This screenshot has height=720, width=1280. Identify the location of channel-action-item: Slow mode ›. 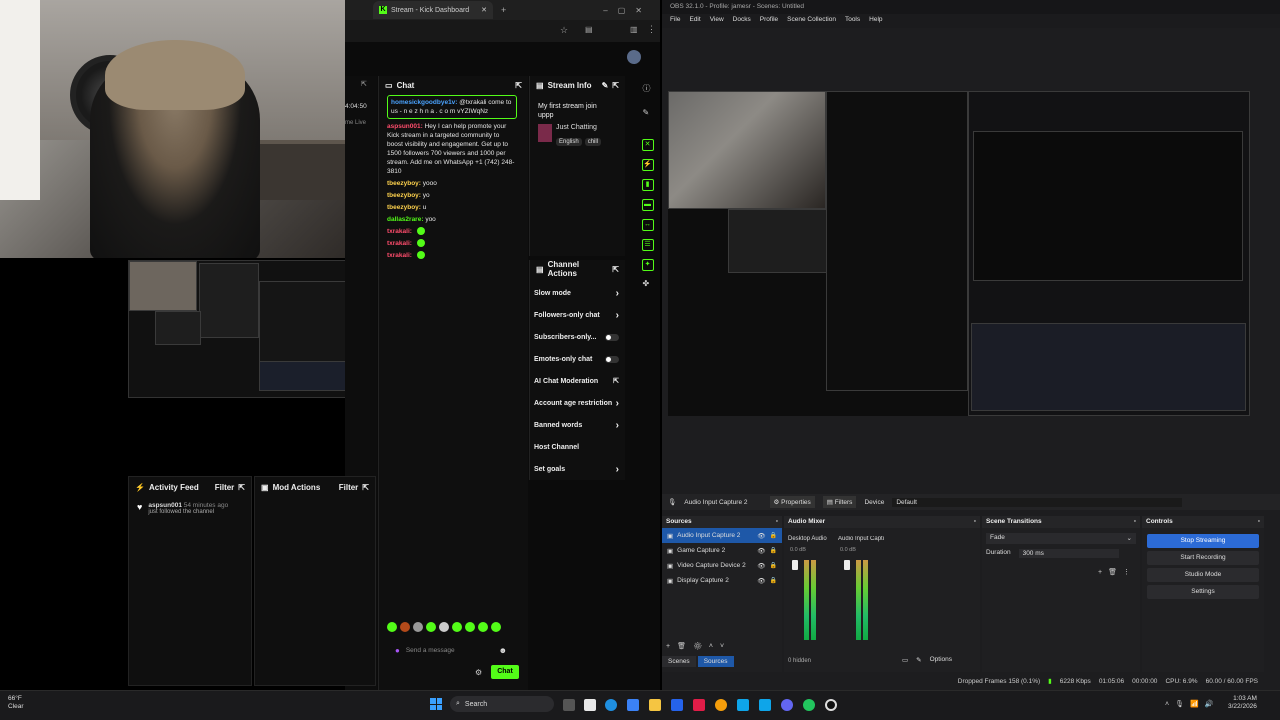
(577, 293).